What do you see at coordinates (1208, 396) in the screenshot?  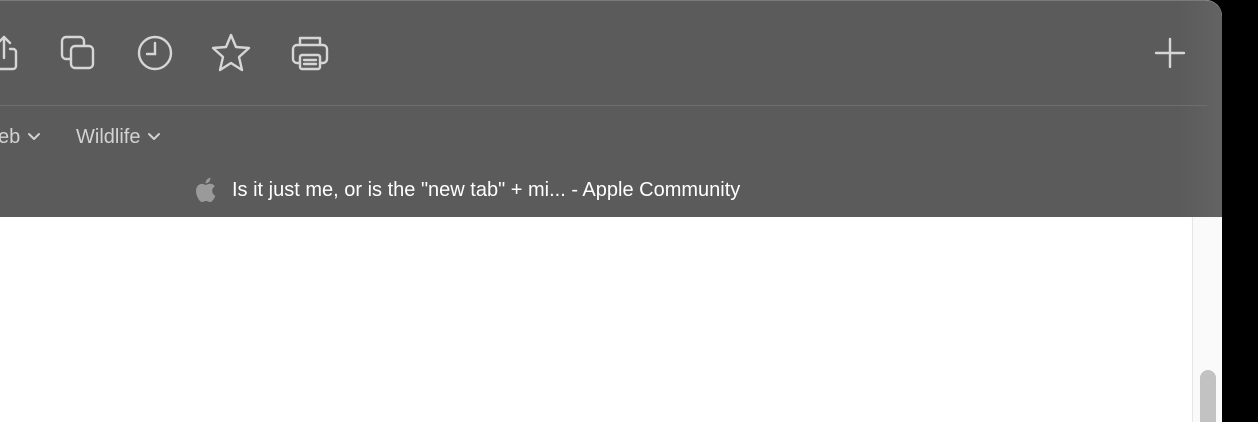 I see `scrollbar-thumb` at bounding box center [1208, 396].